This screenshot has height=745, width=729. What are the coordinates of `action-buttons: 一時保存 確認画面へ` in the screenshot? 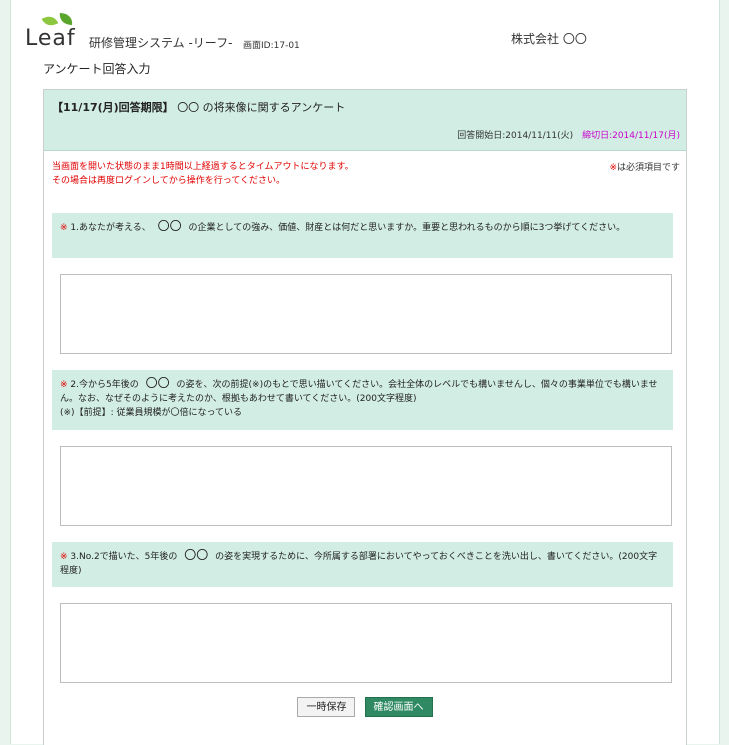 It's located at (365, 706).